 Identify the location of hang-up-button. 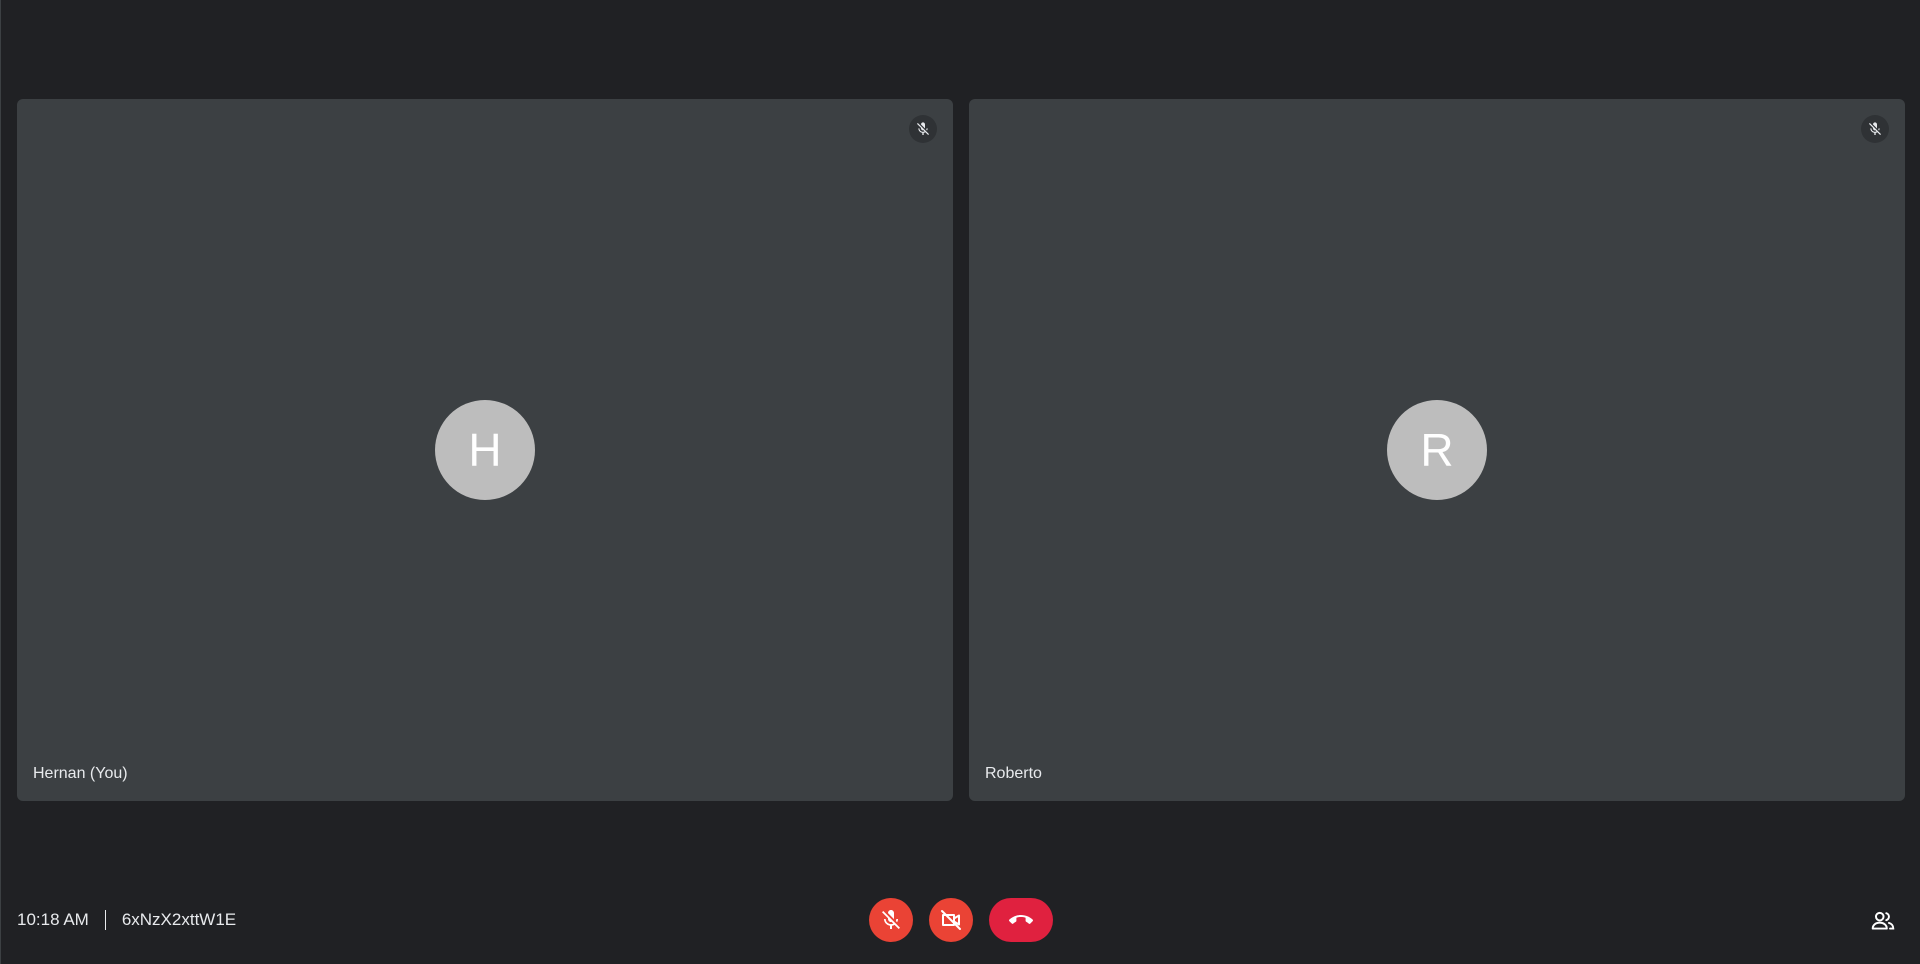
(1021, 920).